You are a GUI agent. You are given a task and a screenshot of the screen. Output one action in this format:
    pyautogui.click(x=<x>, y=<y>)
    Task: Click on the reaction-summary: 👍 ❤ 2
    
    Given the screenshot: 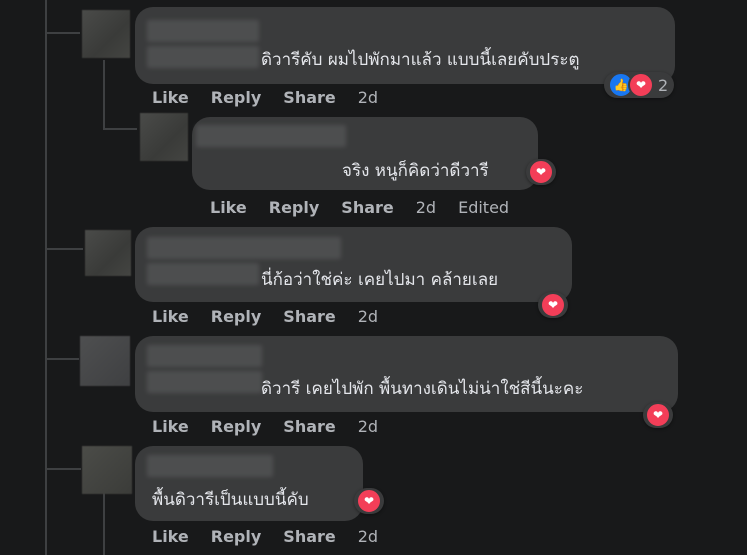 What is the action you would take?
    pyautogui.click(x=639, y=85)
    